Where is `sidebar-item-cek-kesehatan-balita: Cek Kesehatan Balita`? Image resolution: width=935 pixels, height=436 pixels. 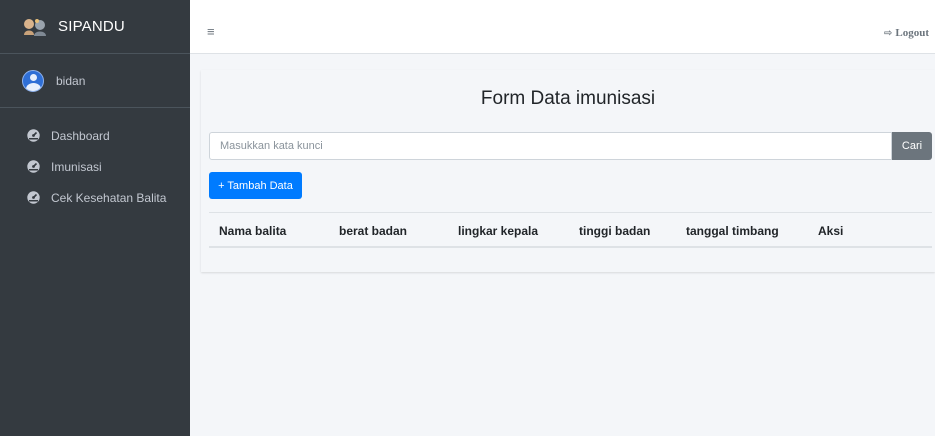
sidebar-item-cek-kesehatan-balita: Cek Kesehatan Balita is located at coordinates (95, 197).